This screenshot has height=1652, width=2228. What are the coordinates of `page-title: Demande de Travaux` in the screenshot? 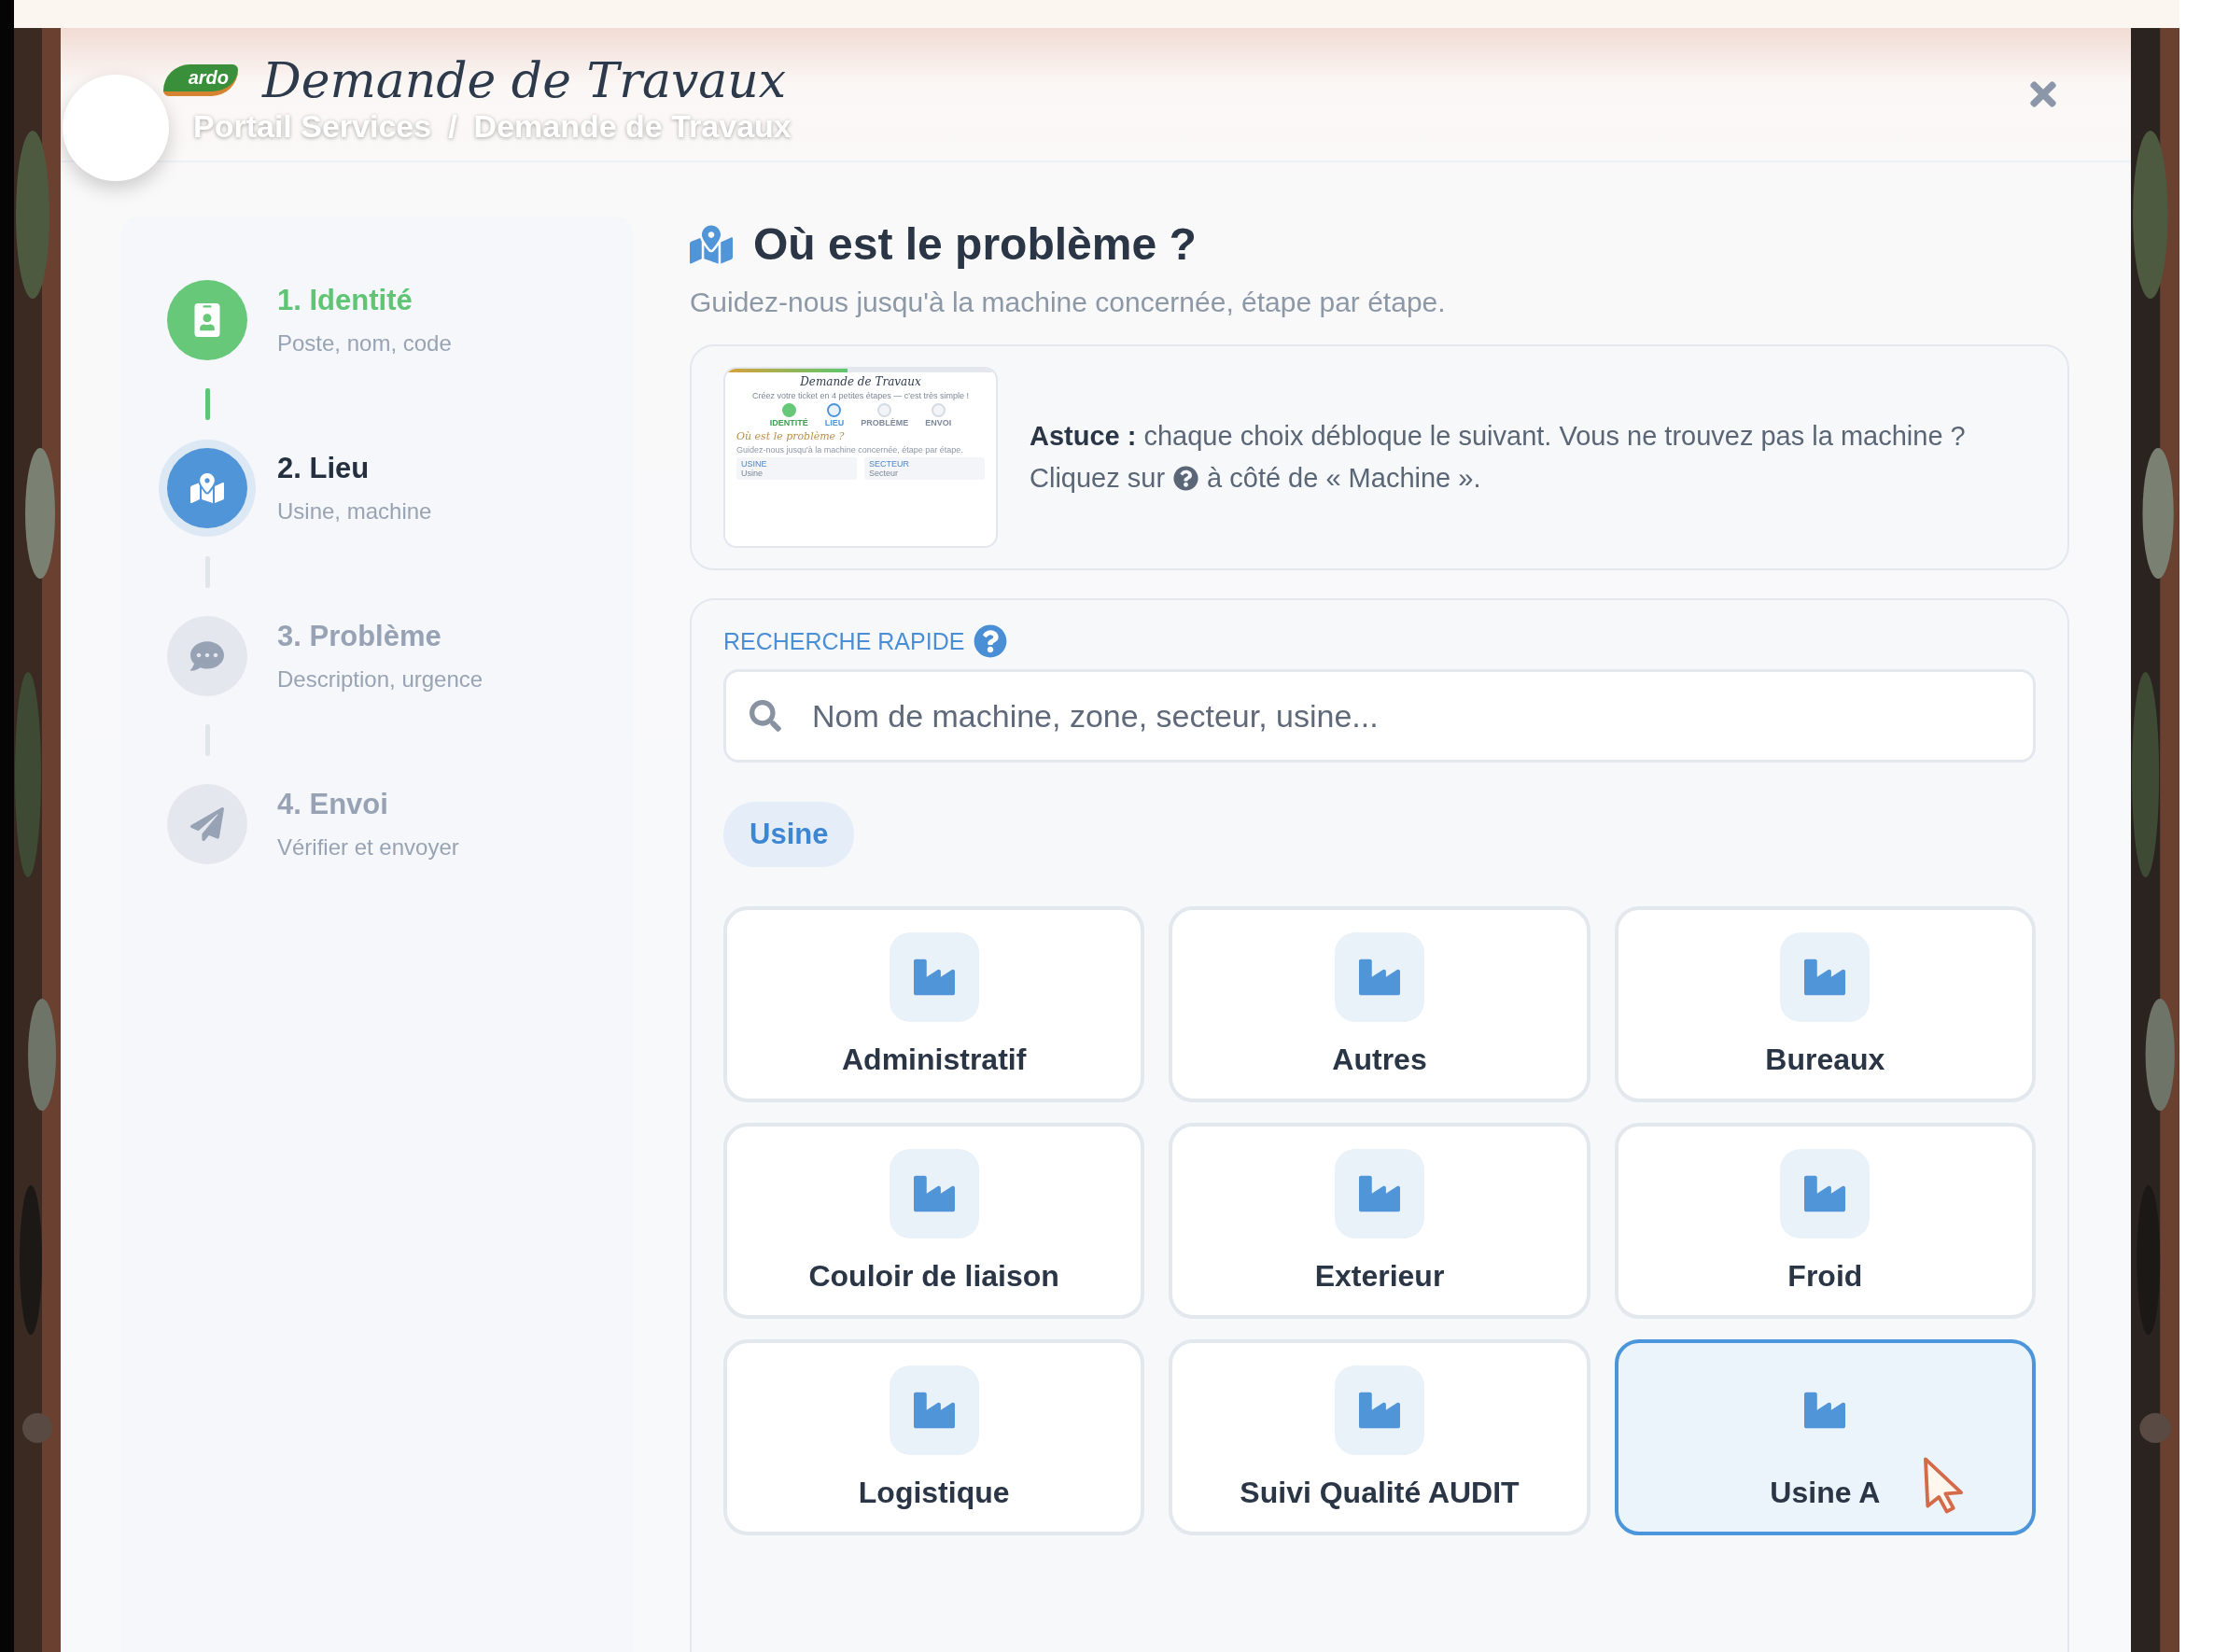 It's located at (524, 79).